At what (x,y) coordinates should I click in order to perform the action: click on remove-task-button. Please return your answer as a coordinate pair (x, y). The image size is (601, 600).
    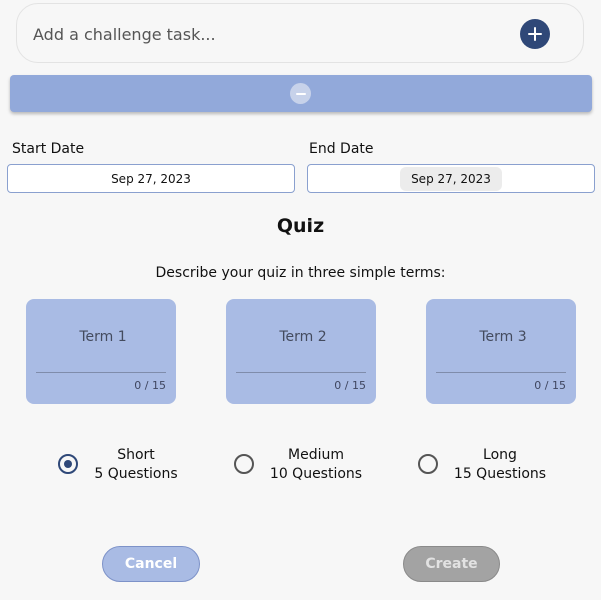
    Looking at the image, I should click on (300, 93).